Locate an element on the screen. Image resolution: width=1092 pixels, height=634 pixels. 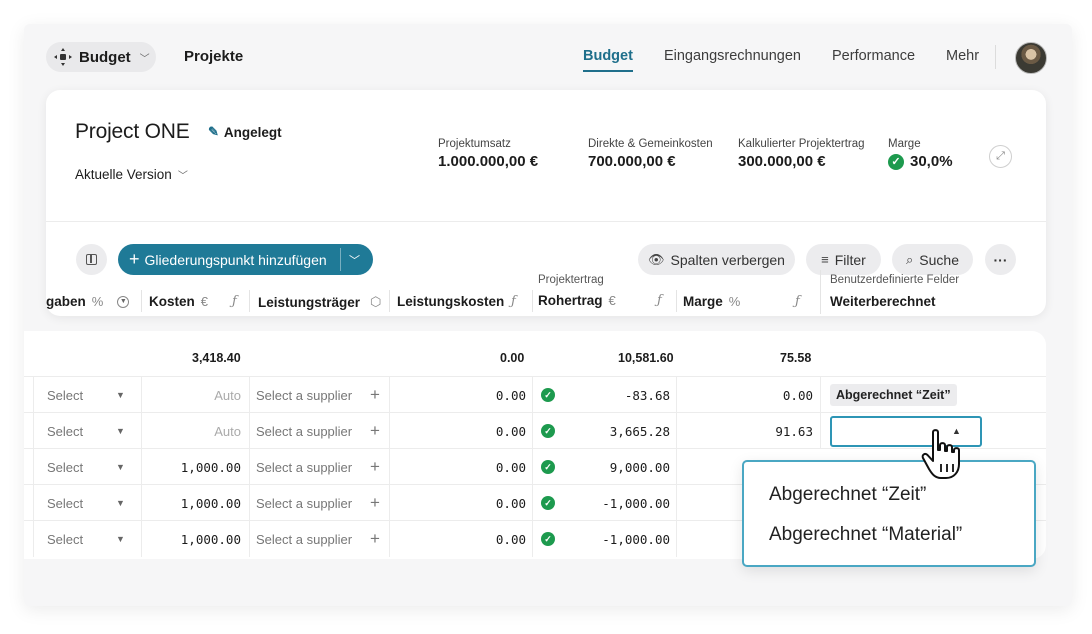
kpi-marge: Marge ✓ 30,0% is located at coordinates (920, 154).